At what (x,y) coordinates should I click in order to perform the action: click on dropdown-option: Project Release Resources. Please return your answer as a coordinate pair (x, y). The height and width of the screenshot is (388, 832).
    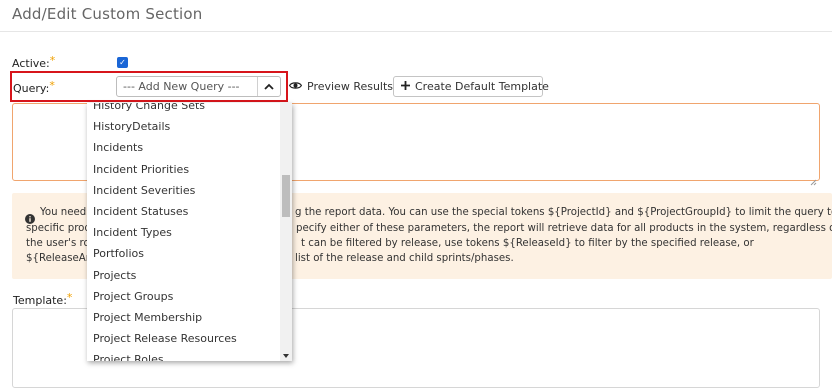
    Looking at the image, I should click on (183, 338).